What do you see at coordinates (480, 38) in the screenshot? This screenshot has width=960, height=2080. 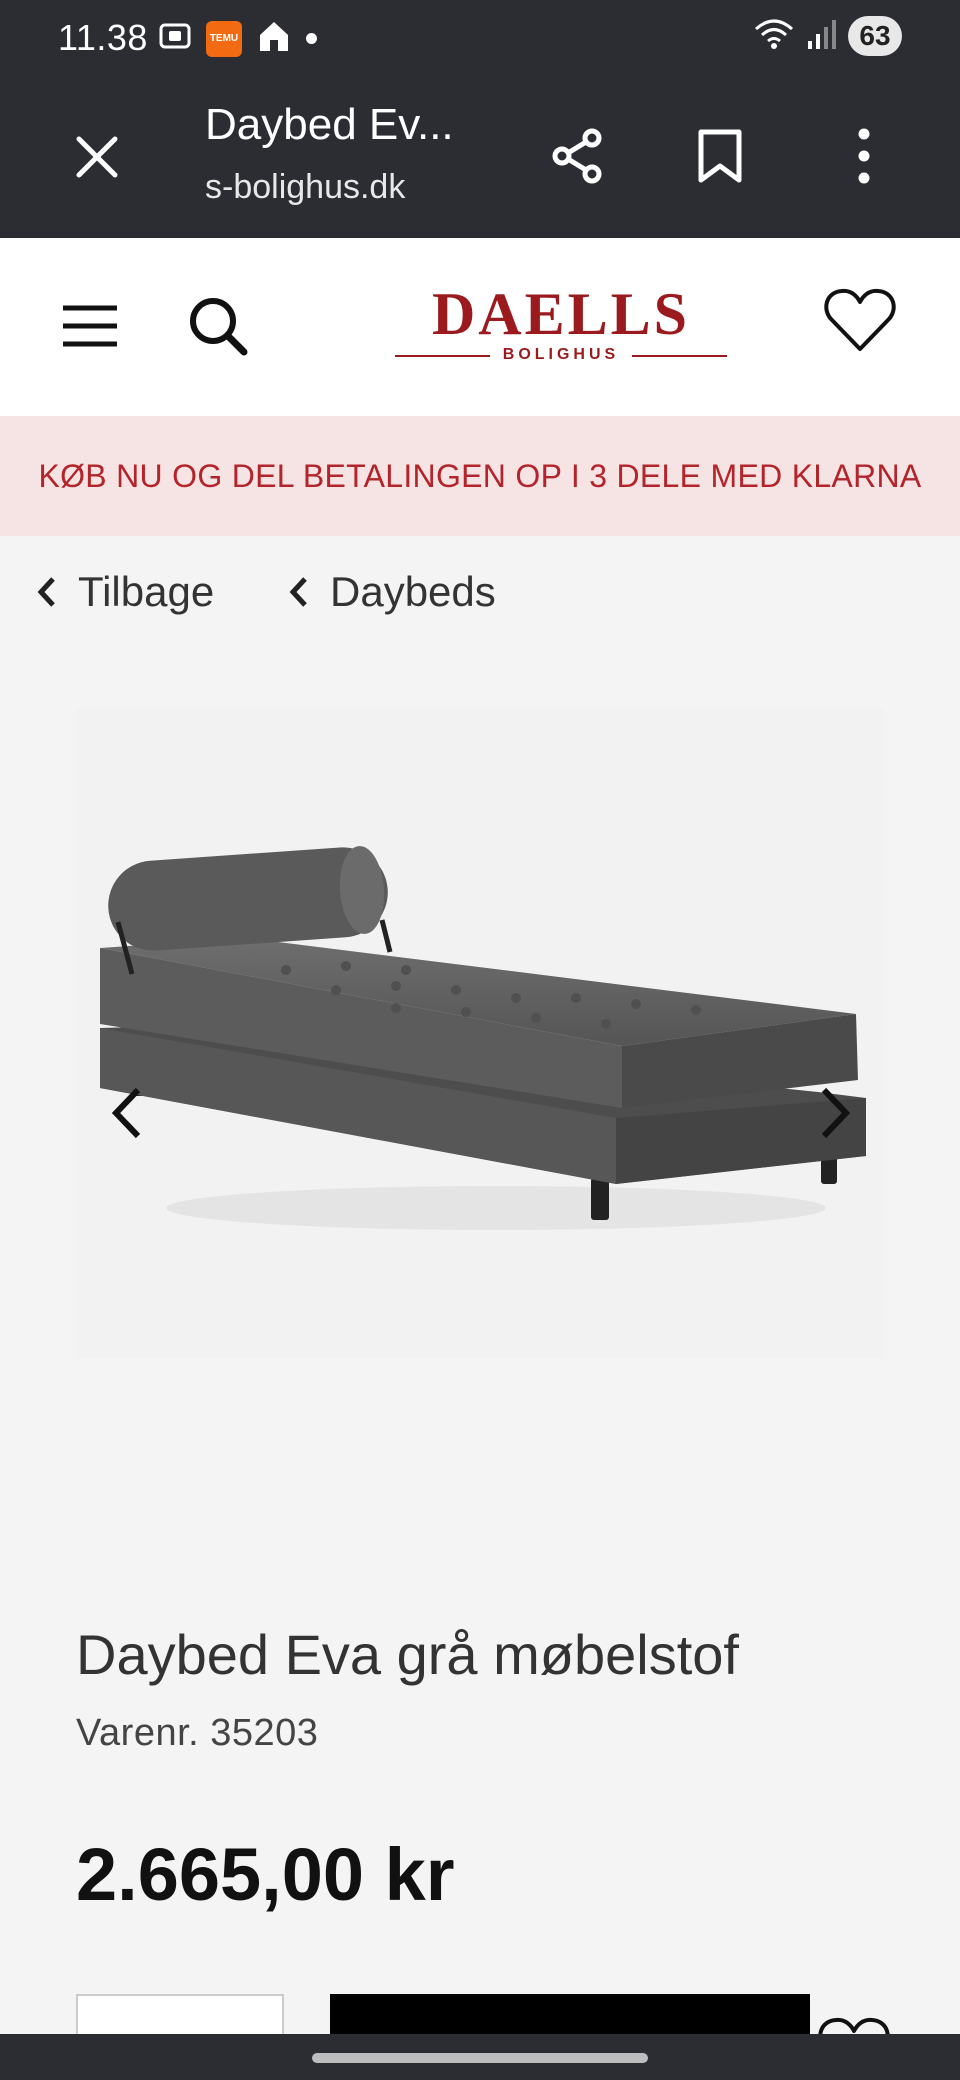 I see `status-bar: 11.38 TEMU 63` at bounding box center [480, 38].